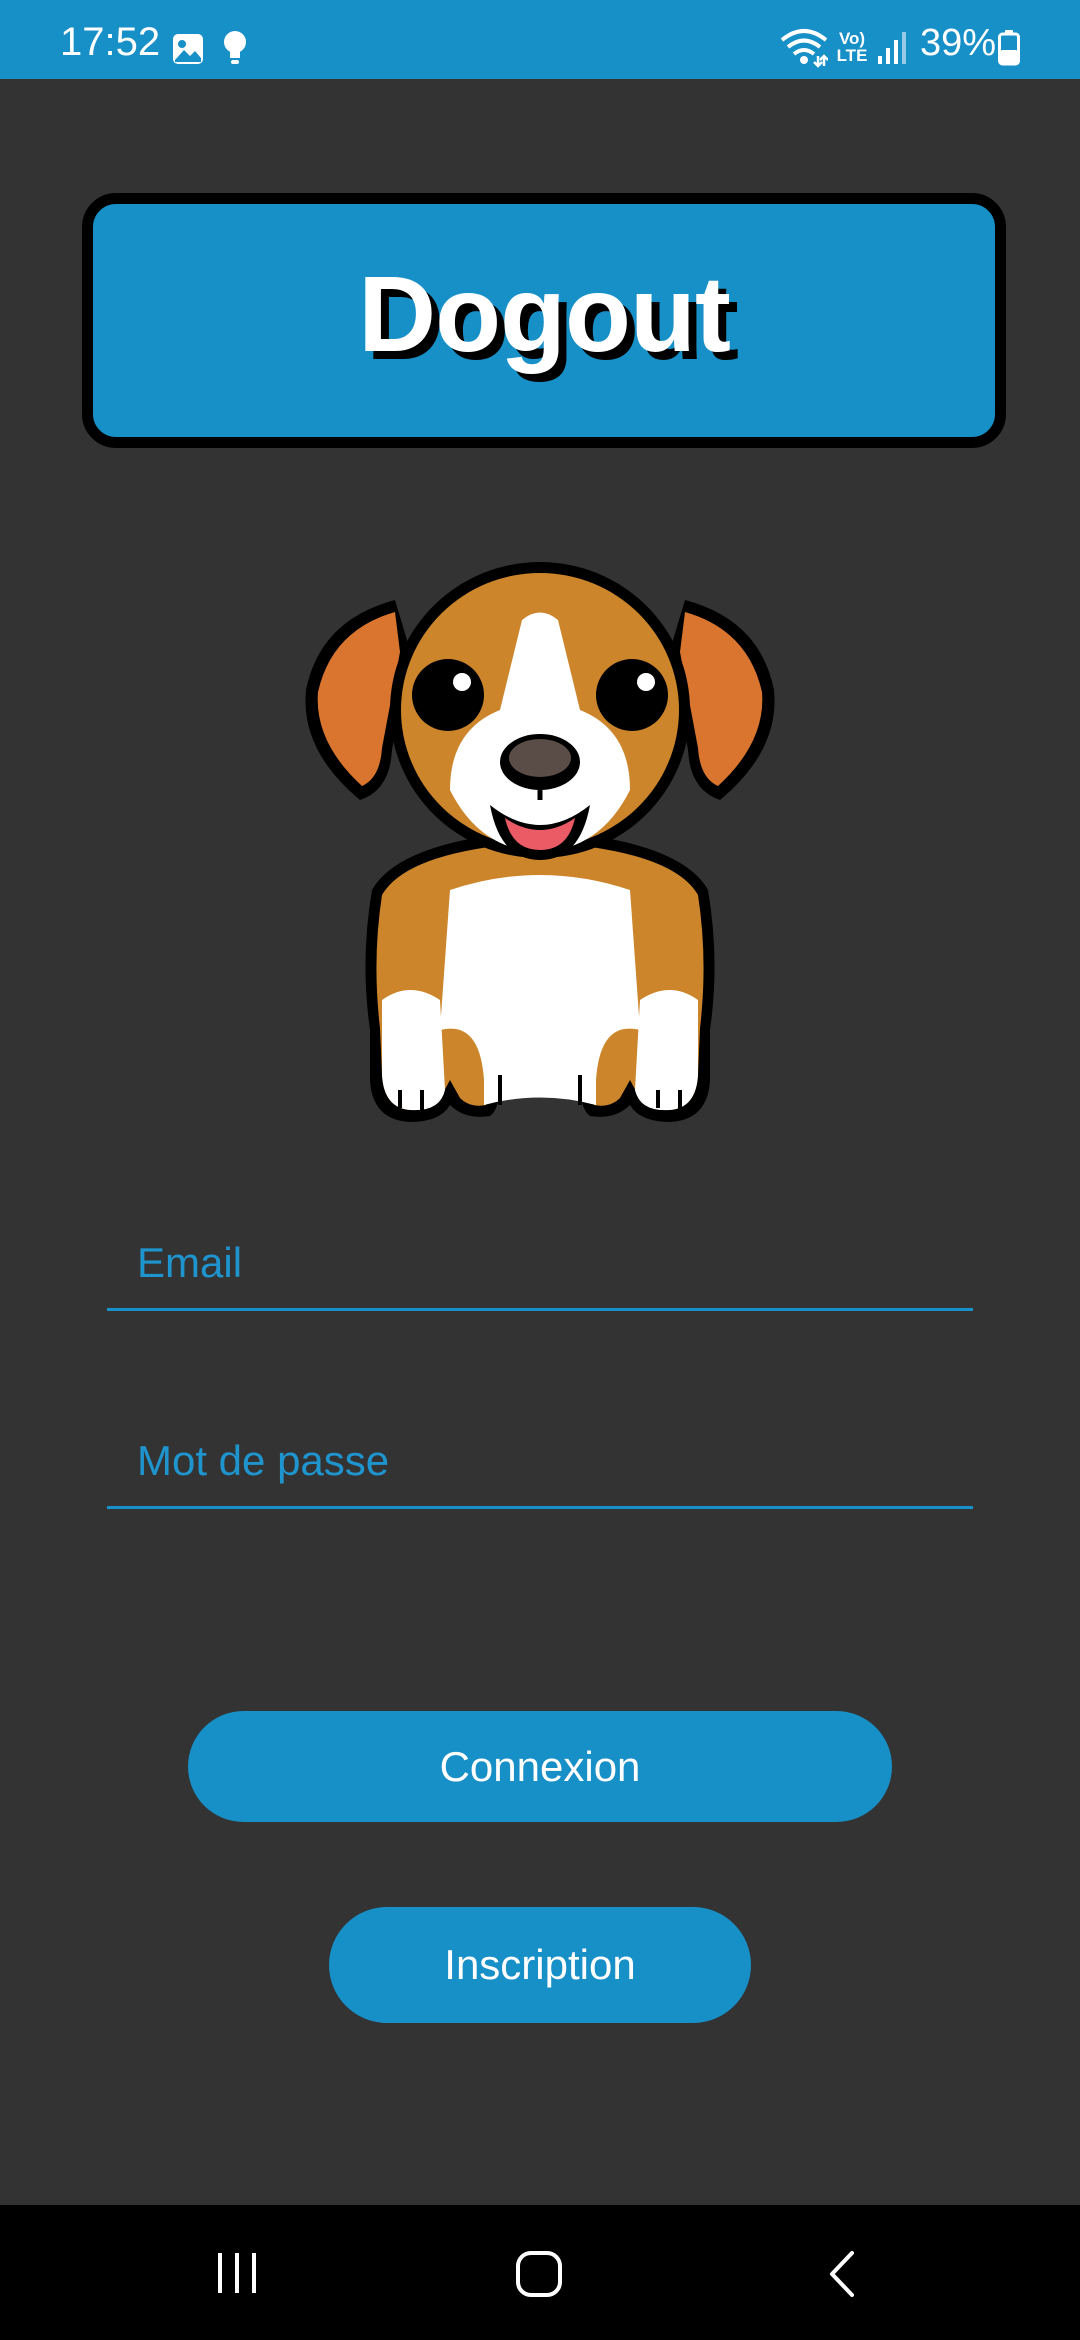 This screenshot has height=2340, width=1080. Describe the element at coordinates (110, 42) in the screenshot. I see `status-time: 17:52` at that location.